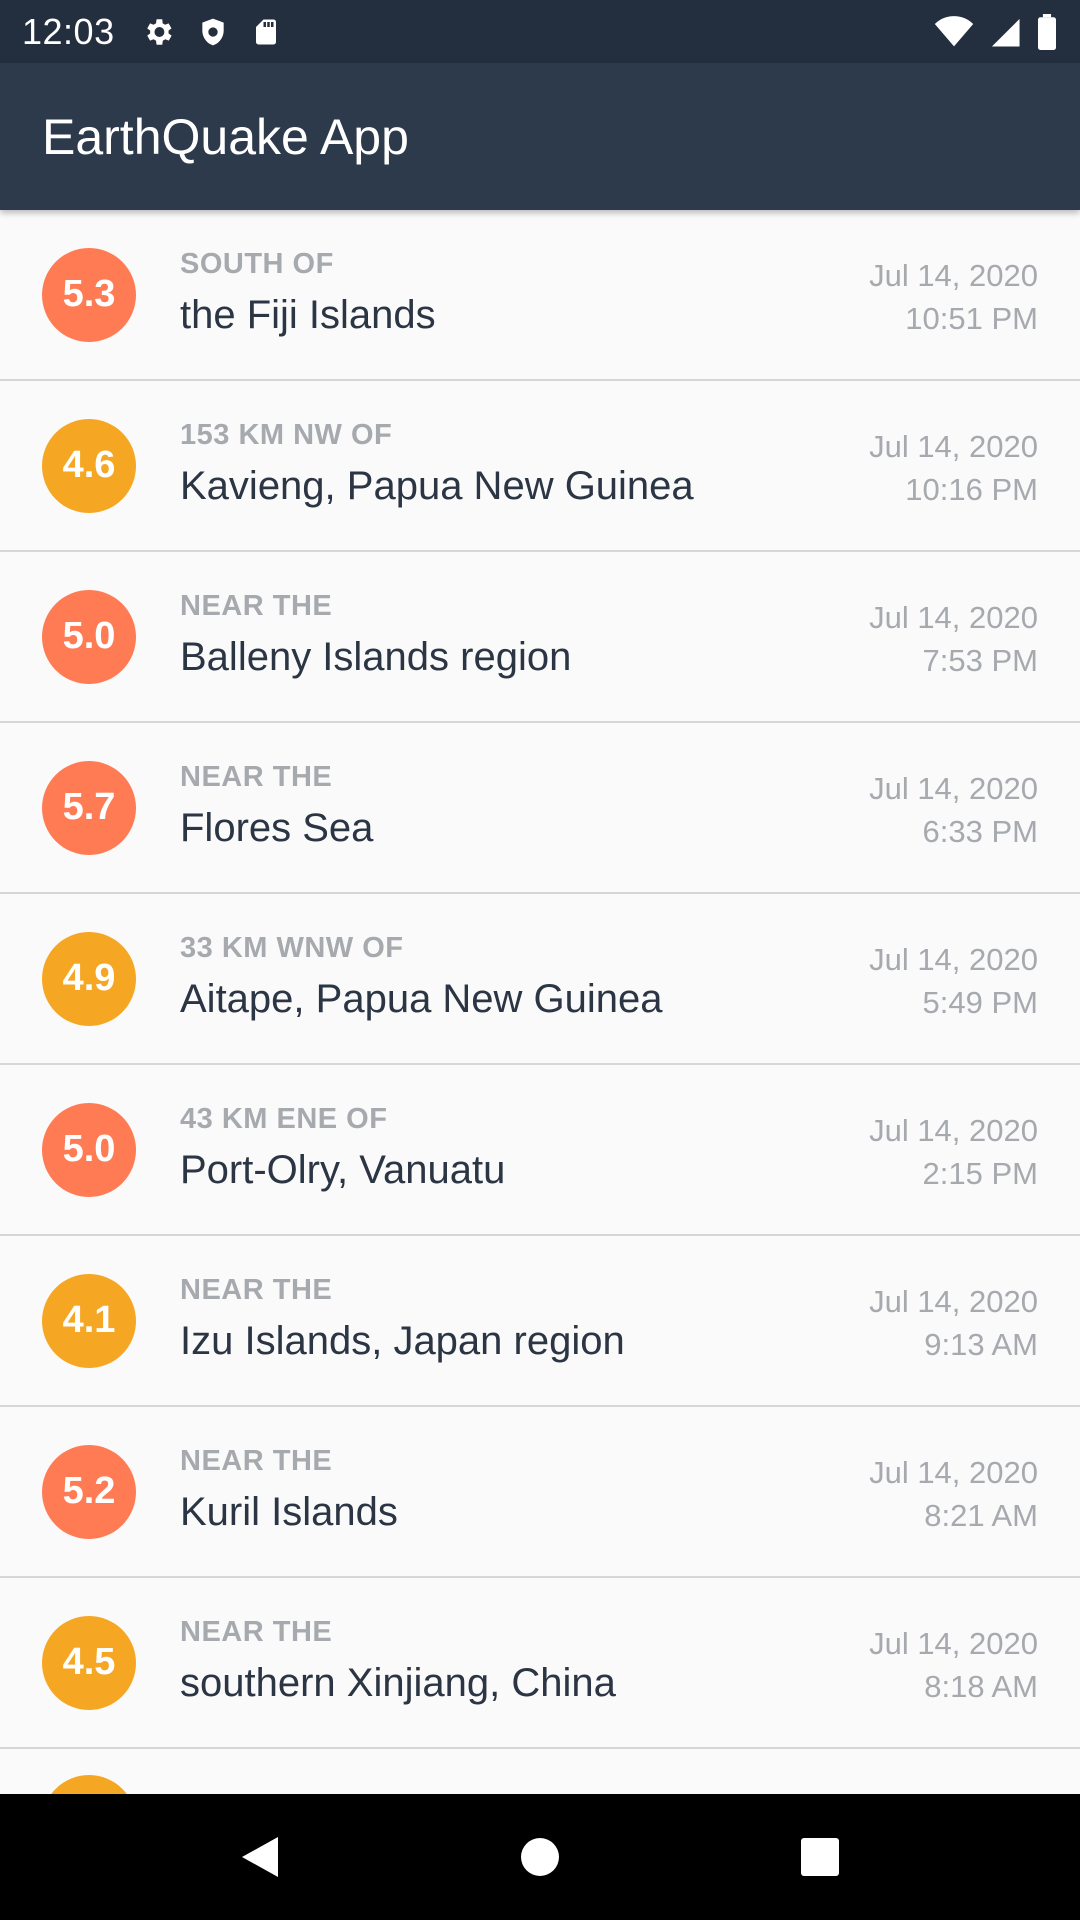 The width and height of the screenshot is (1080, 1920). What do you see at coordinates (266, 32) in the screenshot?
I see `sd-card-icon` at bounding box center [266, 32].